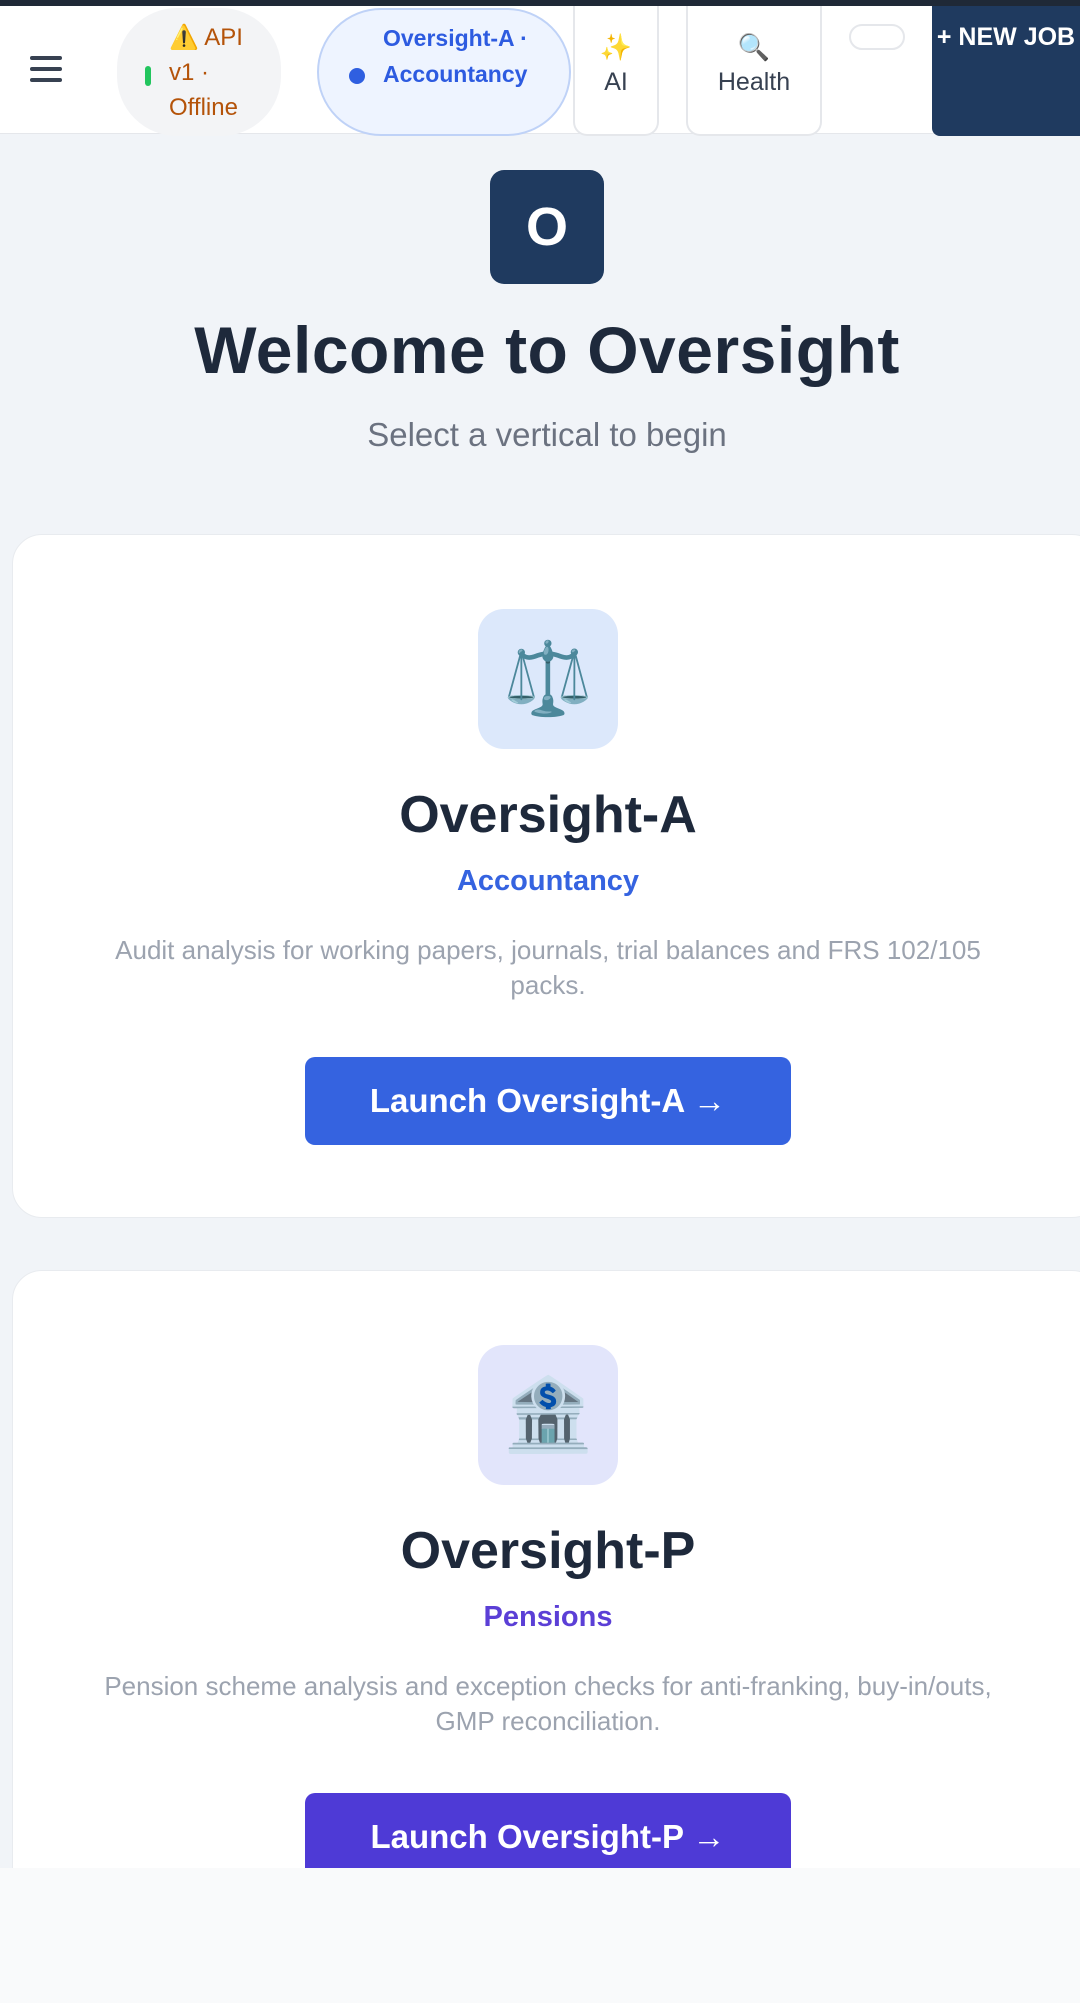 The height and width of the screenshot is (2003, 1080). Describe the element at coordinates (877, 37) in the screenshot. I see `theme-toggle` at that location.